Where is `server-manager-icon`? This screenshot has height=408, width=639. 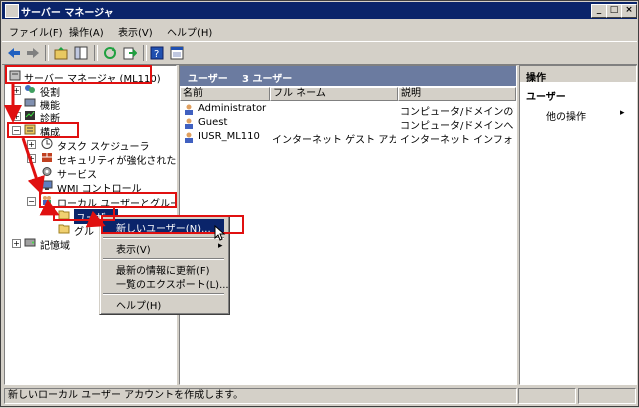 server-manager-icon is located at coordinates (12, 11).